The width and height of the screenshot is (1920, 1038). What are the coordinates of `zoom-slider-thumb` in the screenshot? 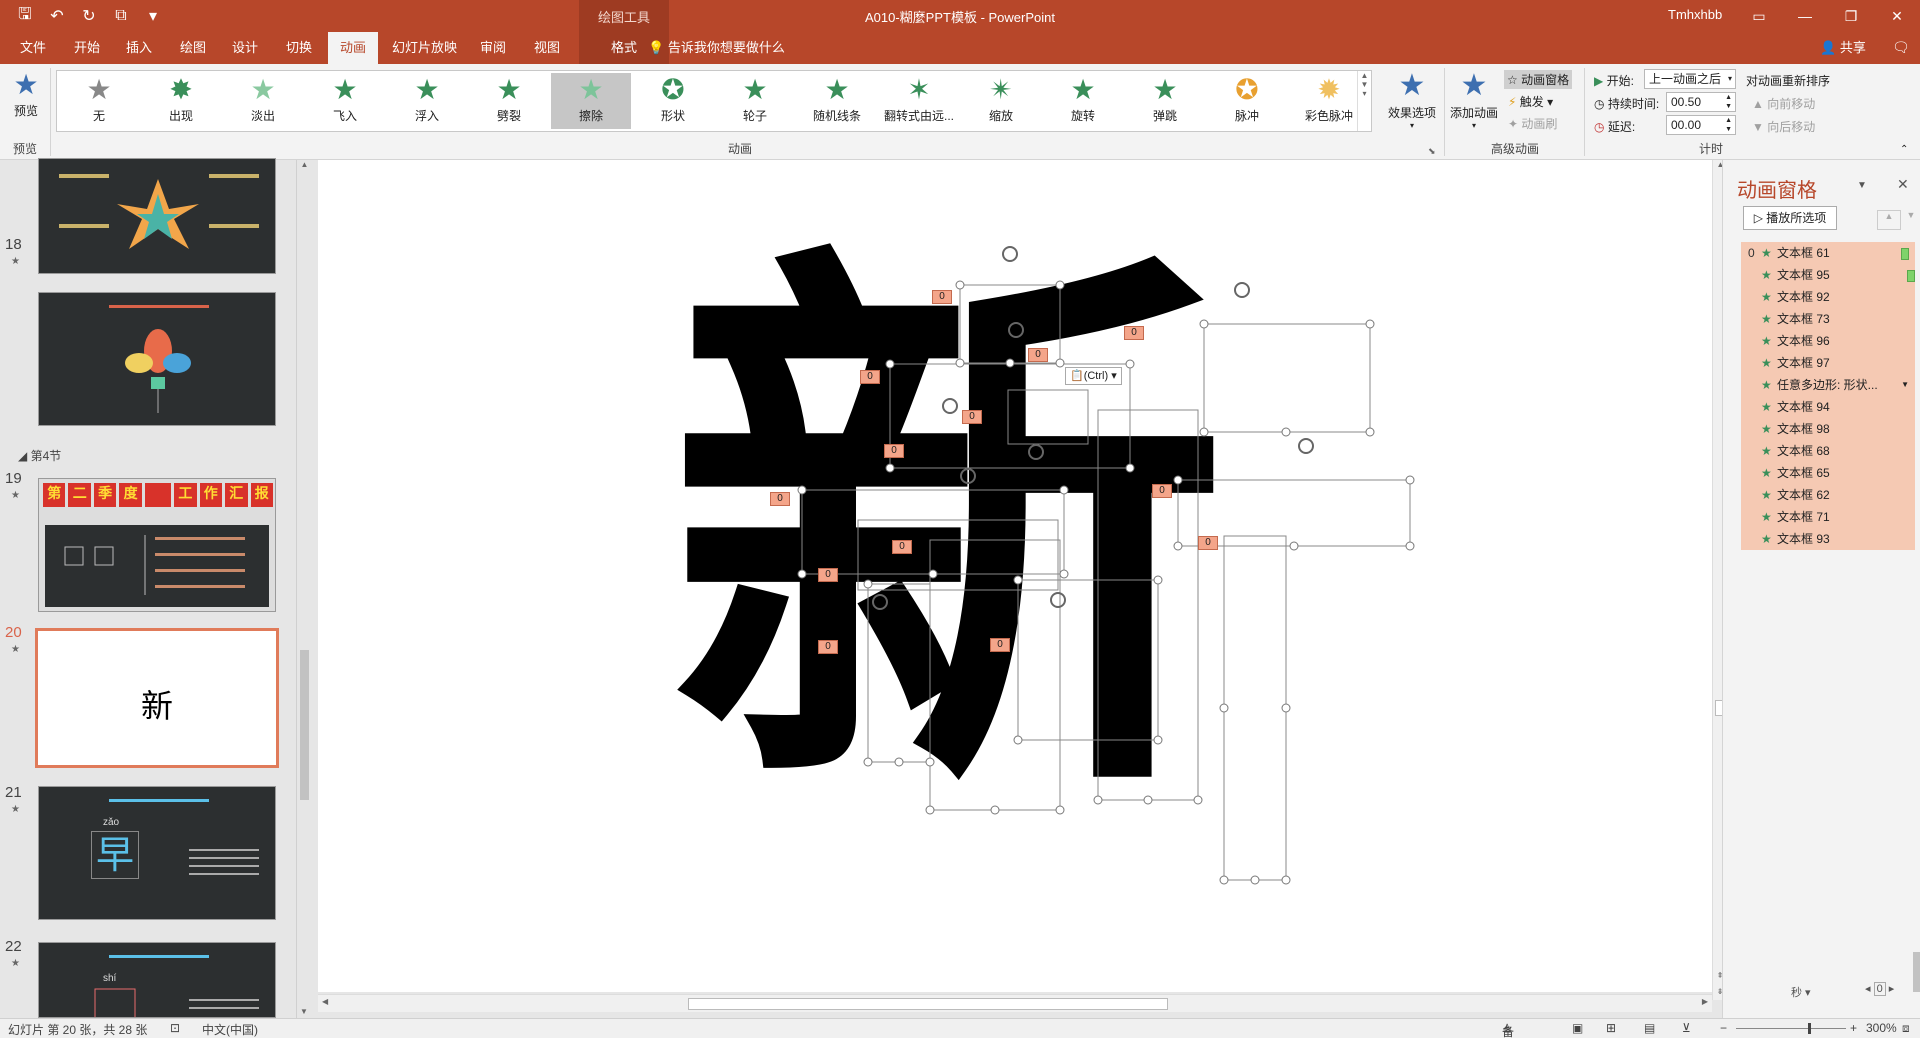 It's located at (1809, 1028).